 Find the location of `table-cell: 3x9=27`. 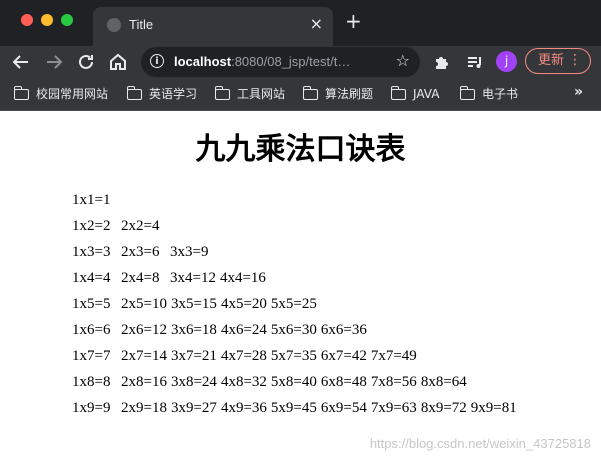

table-cell: 3x9=27 is located at coordinates (193, 408).